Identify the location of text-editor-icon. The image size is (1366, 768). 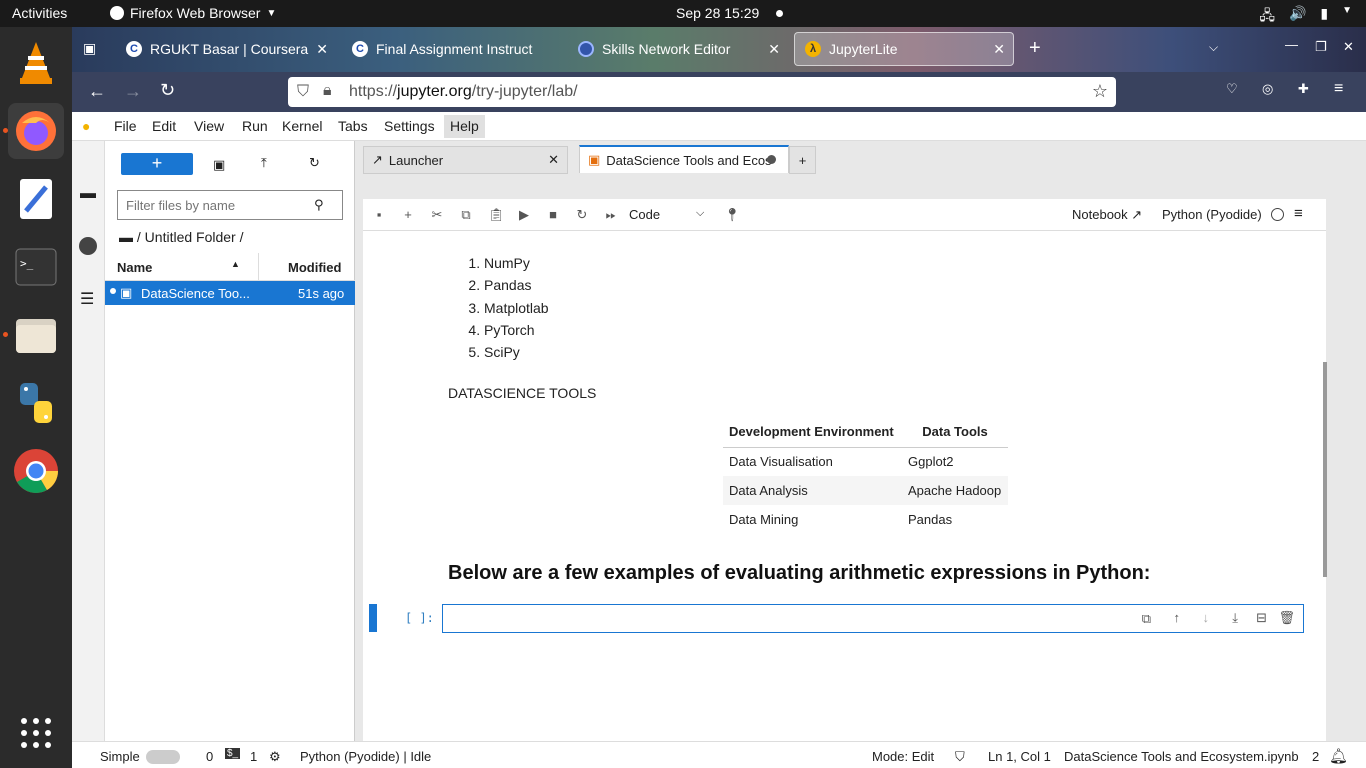
(36, 199).